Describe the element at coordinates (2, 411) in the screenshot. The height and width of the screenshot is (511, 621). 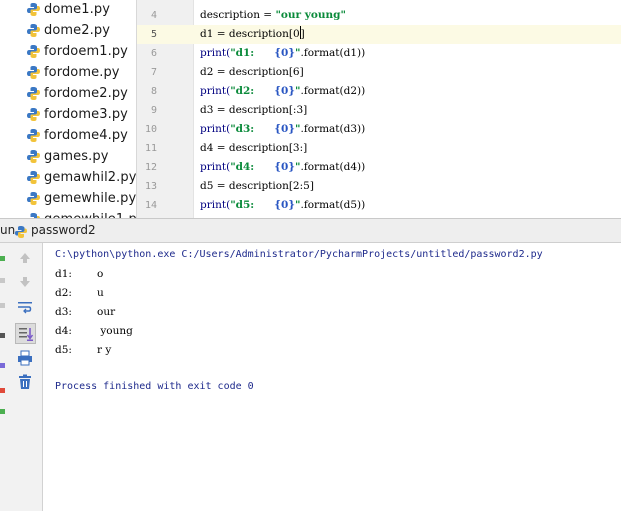
I see `help-edge-icon` at that location.